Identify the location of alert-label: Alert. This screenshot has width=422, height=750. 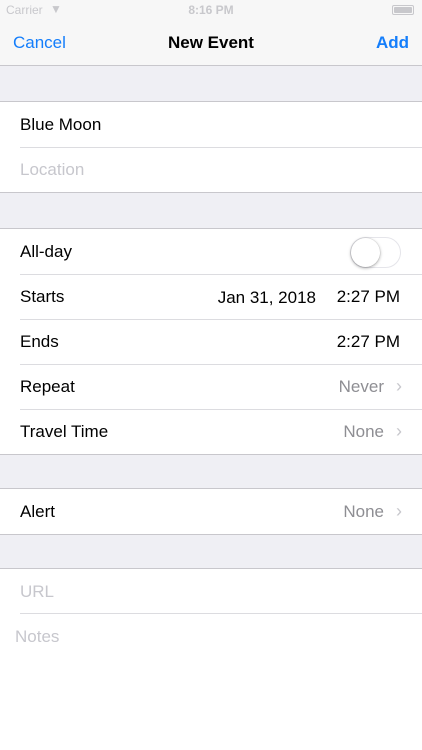
(37, 511).